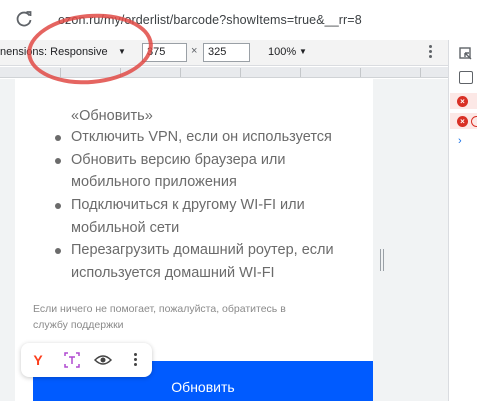 The height and width of the screenshot is (401, 477). What do you see at coordinates (86, 360) in the screenshot?
I see `floating-toolbar: Y` at bounding box center [86, 360].